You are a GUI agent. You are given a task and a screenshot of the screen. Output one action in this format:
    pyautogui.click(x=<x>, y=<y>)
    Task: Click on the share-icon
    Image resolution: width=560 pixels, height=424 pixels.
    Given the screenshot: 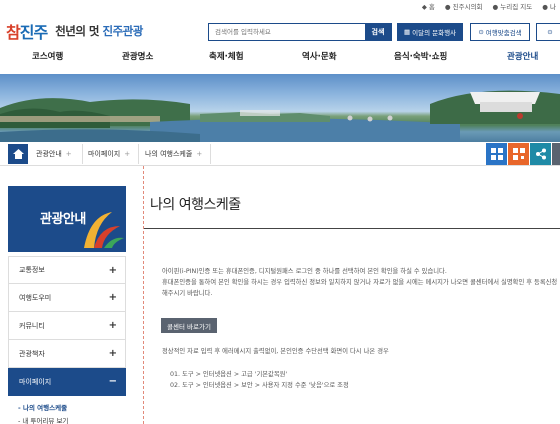 What is the action you would take?
    pyautogui.click(x=540, y=154)
    